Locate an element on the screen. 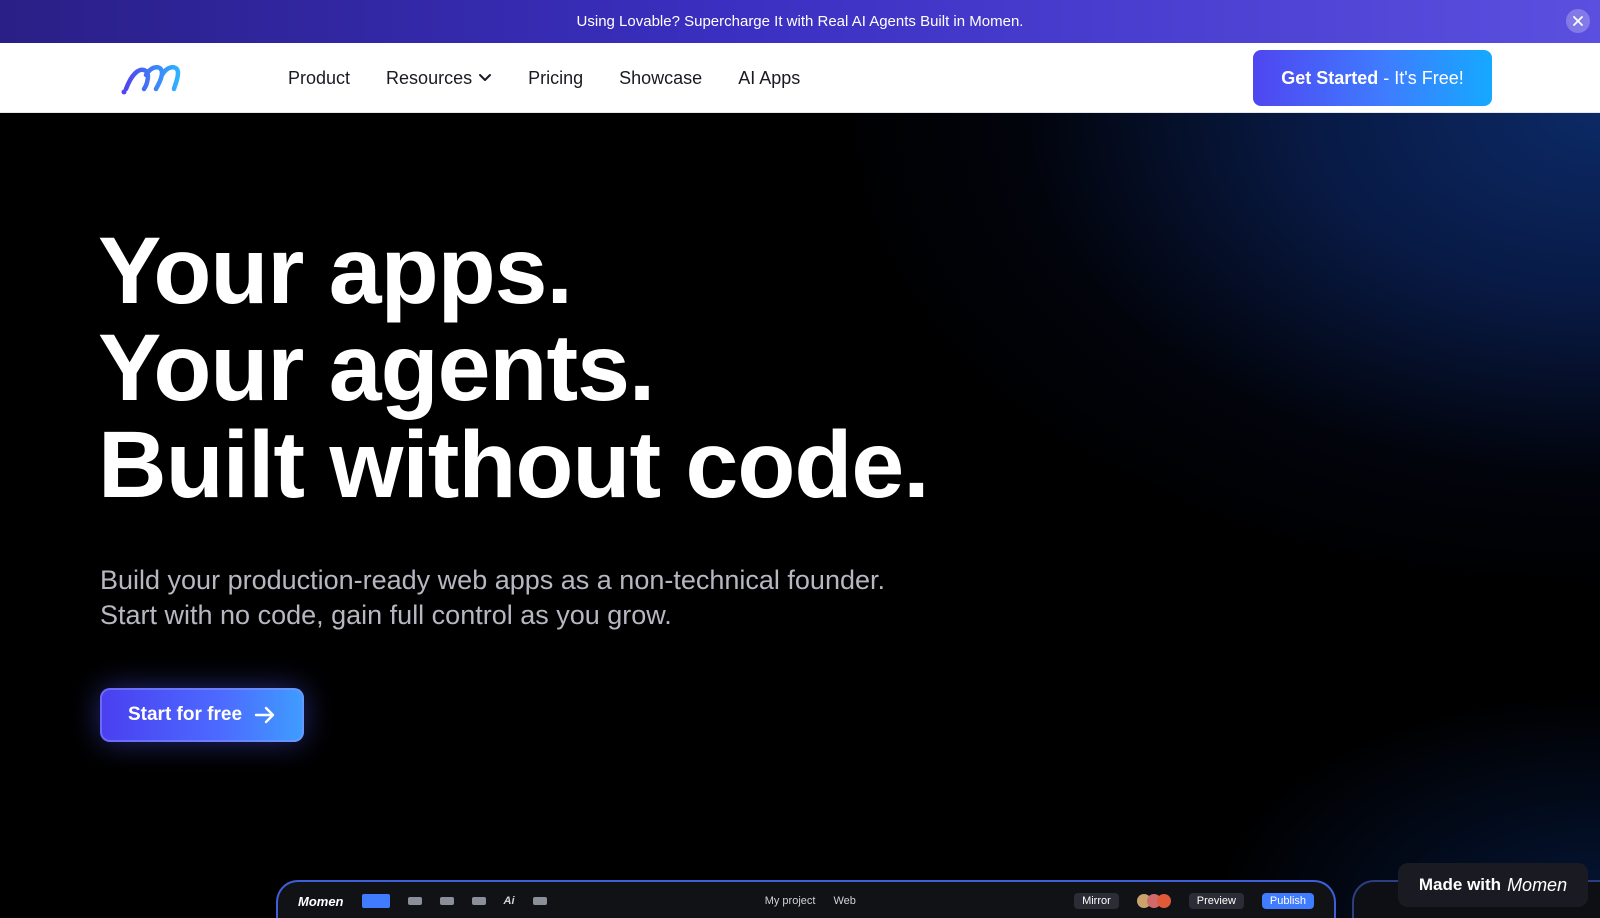 This screenshot has height=918, width=1600. publish-pill: Publish is located at coordinates (1287, 901).